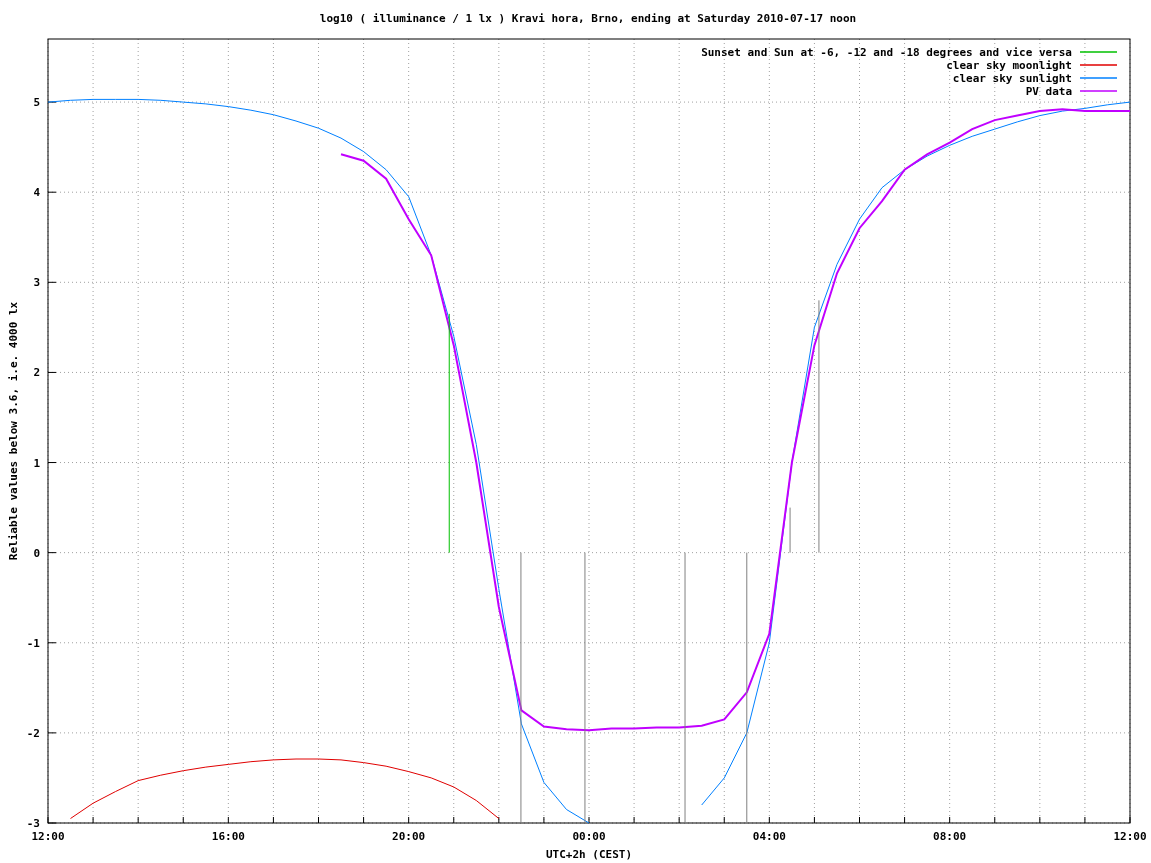 This screenshot has width=1151, height=863. Describe the element at coordinates (1009, 65) in the screenshot. I see `legend-label: clear sky moonlight` at that location.